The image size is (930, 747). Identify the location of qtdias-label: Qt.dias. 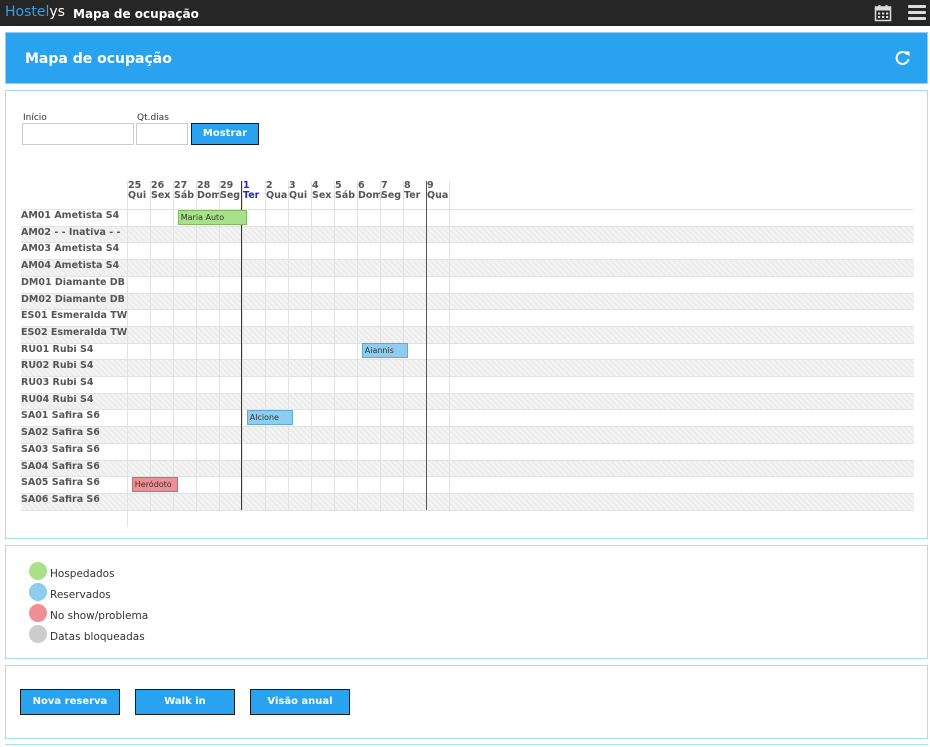
(153, 118).